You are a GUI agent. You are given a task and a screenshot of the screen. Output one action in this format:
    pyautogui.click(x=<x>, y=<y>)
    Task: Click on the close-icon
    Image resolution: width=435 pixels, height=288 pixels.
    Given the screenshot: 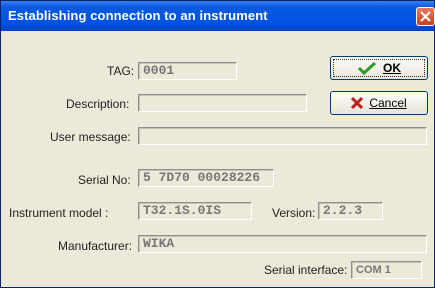 What is the action you would take?
    pyautogui.click(x=425, y=16)
    